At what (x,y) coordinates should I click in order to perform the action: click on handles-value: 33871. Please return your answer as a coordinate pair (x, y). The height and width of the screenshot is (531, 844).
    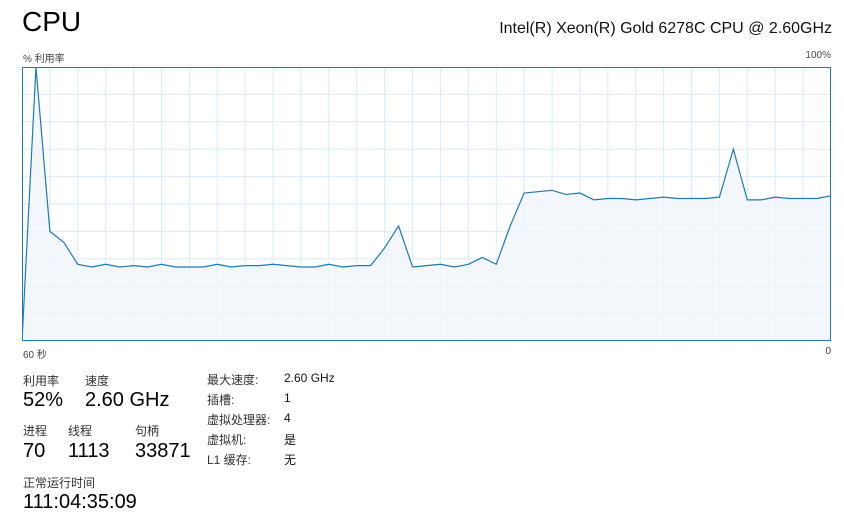
    Looking at the image, I should click on (163, 451).